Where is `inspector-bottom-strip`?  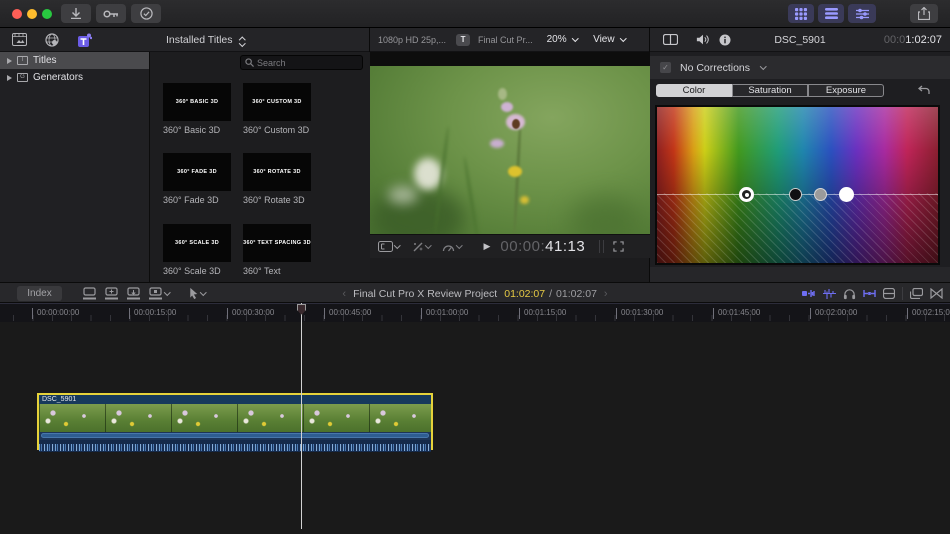
inspector-bottom-strip is located at coordinates (800, 274).